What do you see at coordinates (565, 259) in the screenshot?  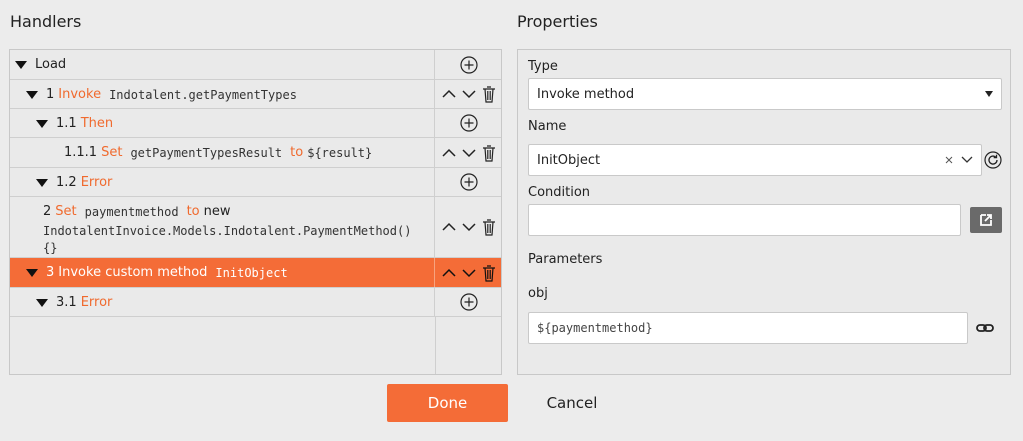 I see `parameters-label: Parameters` at bounding box center [565, 259].